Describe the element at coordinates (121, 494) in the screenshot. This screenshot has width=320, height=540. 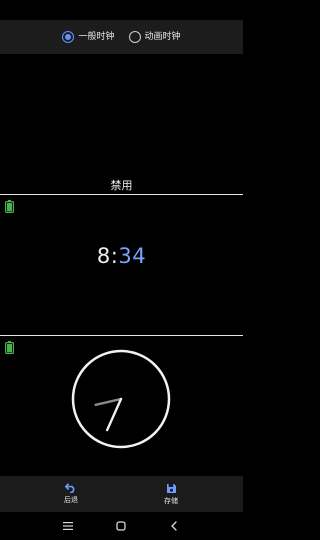
I see `action-bar: 后退 存储` at that location.